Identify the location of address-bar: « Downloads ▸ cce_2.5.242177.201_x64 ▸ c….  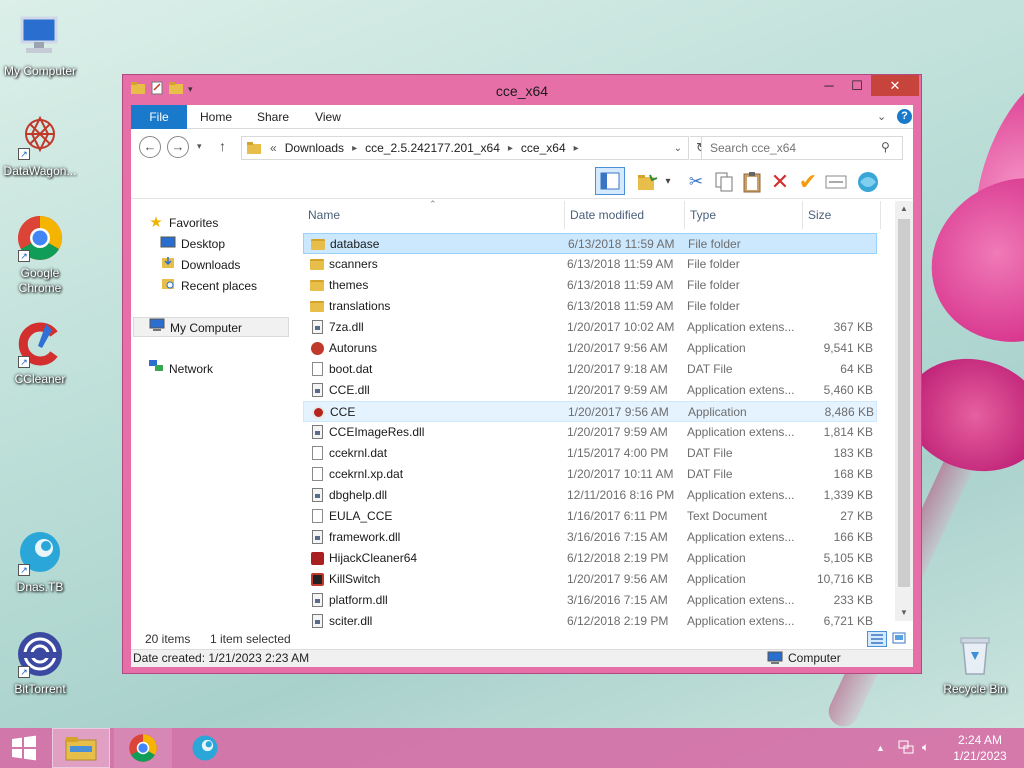
(465, 148).